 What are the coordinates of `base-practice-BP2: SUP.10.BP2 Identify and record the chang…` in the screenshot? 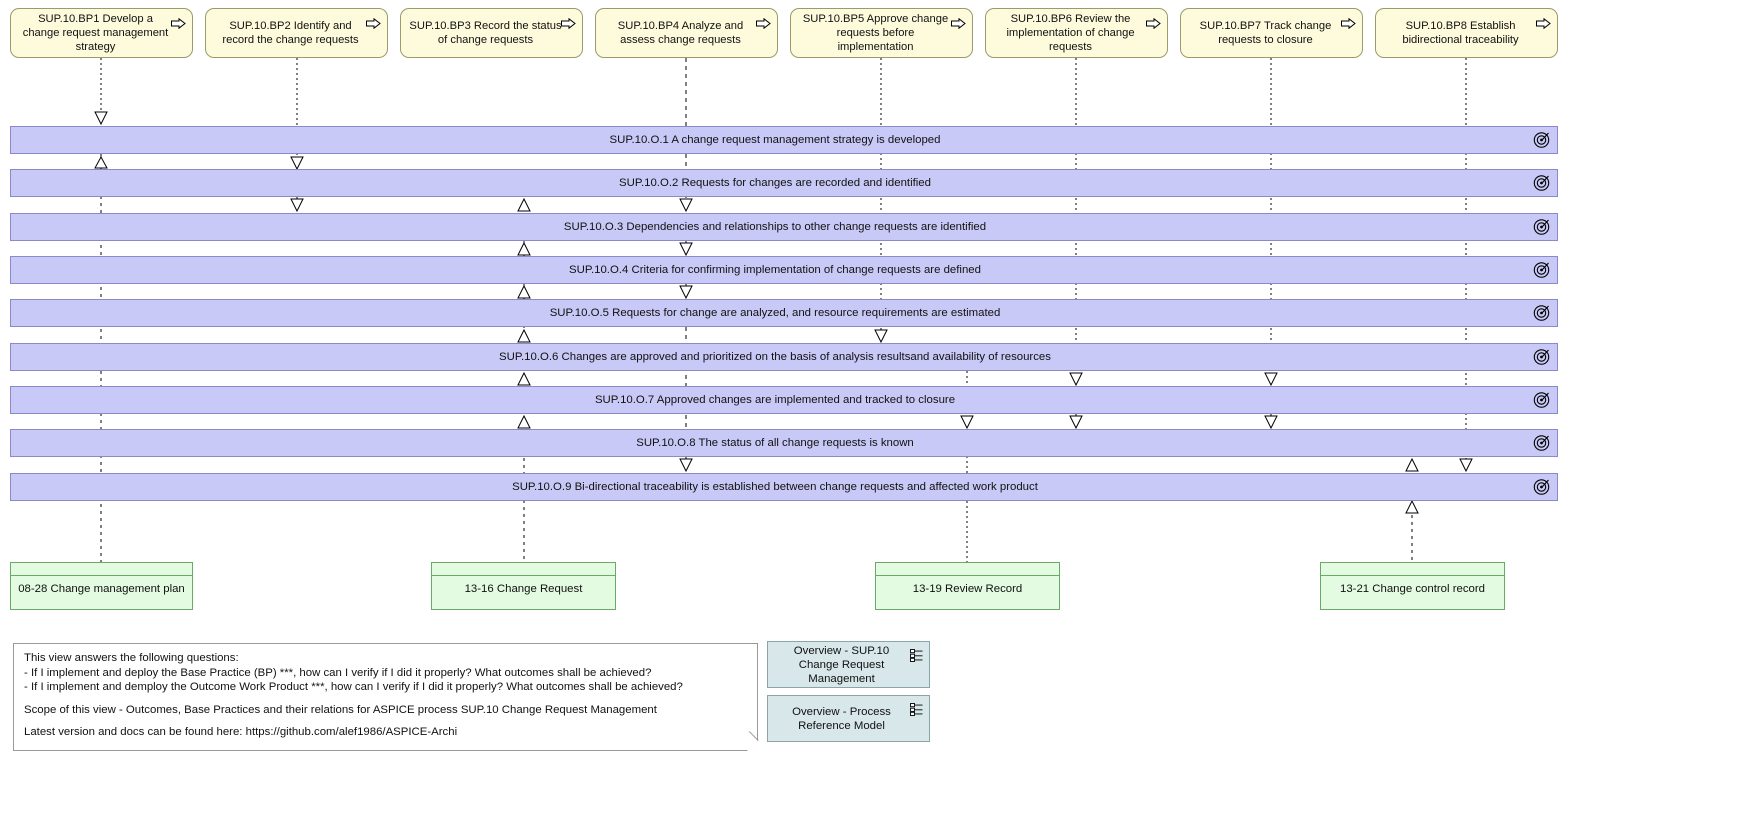 It's located at (296, 33).